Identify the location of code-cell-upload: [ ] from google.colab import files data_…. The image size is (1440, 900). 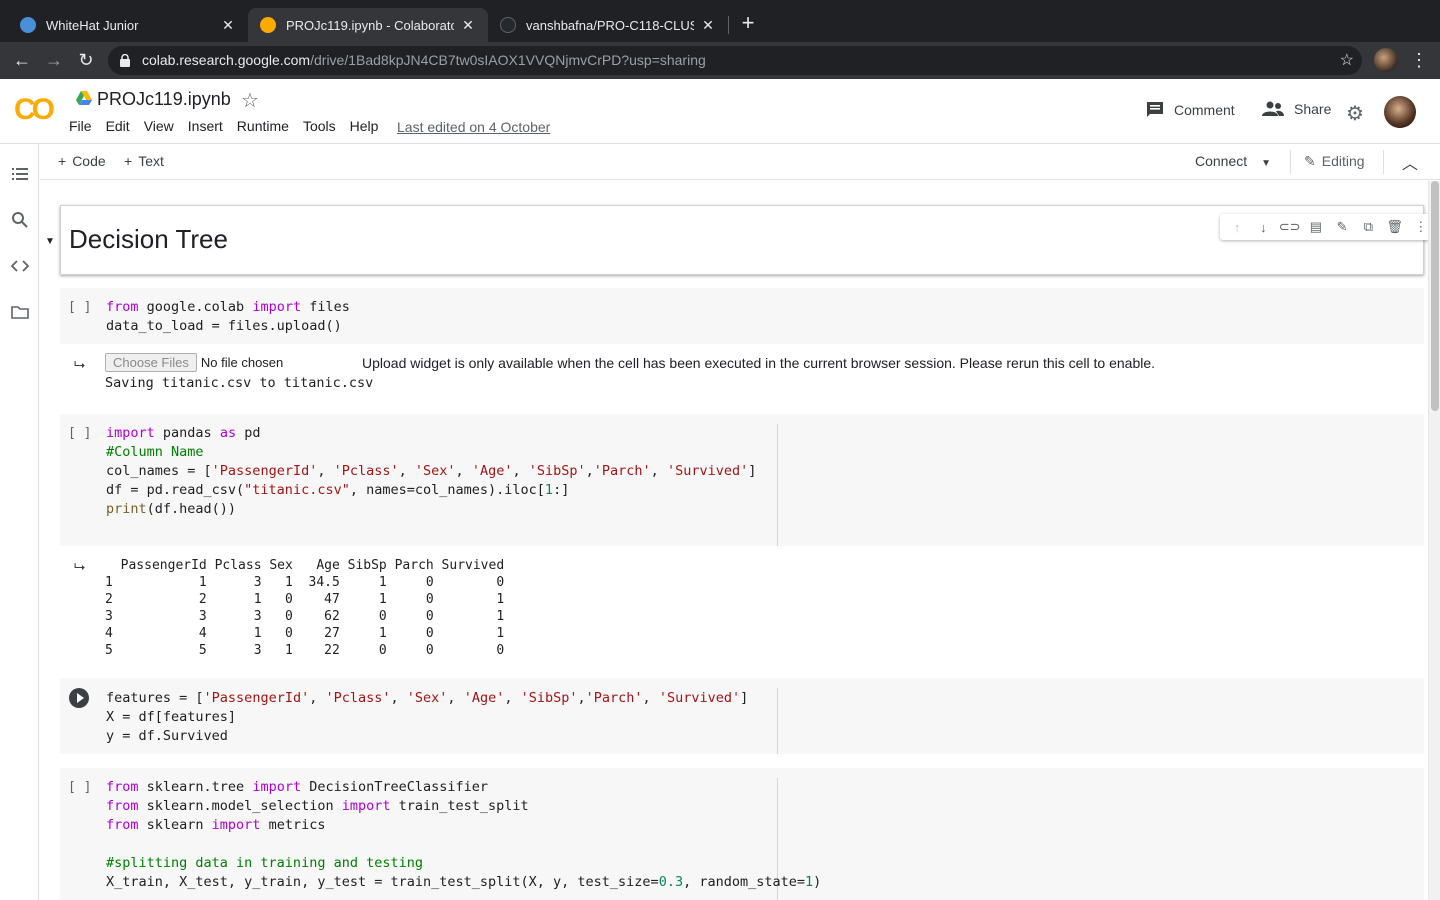
(742, 316).